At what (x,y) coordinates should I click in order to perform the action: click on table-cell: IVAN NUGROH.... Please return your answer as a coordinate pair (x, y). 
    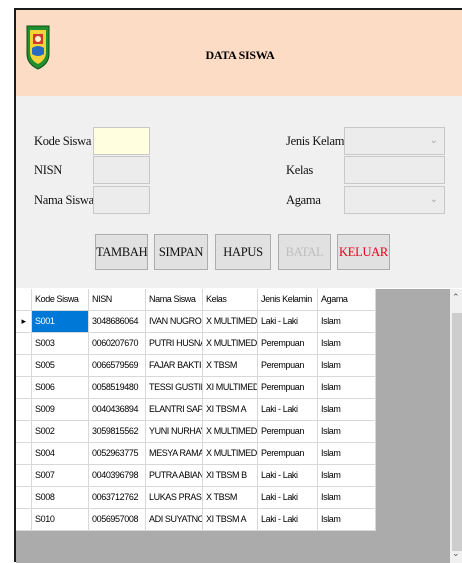
    Looking at the image, I should click on (174, 322).